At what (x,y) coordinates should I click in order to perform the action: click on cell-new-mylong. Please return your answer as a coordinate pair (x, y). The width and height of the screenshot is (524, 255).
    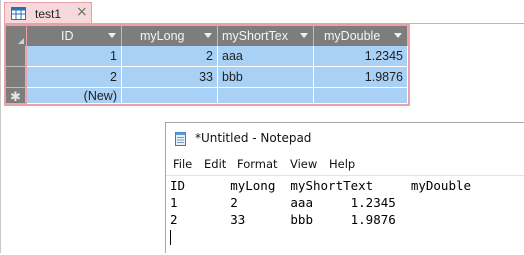
    Looking at the image, I should click on (170, 96).